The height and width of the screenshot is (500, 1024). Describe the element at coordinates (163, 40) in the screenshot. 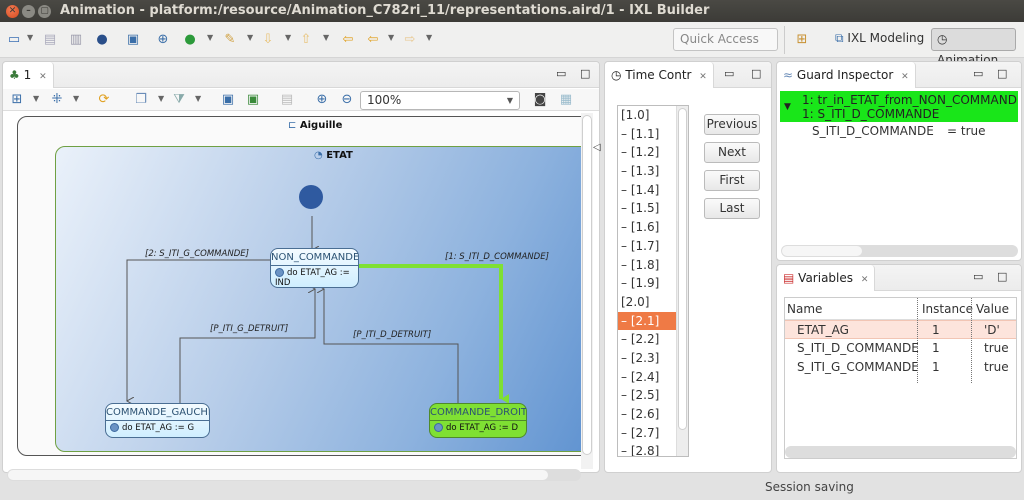

I see `add-debug-icon: ⊕` at that location.